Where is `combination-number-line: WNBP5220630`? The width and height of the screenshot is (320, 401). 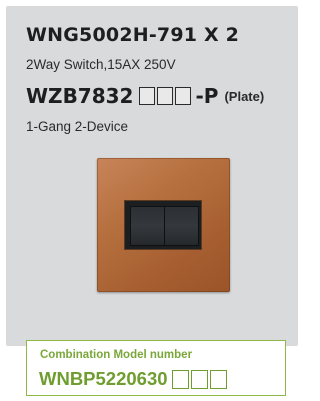 combination-number-line: WNBP5220630 is located at coordinates (134, 379).